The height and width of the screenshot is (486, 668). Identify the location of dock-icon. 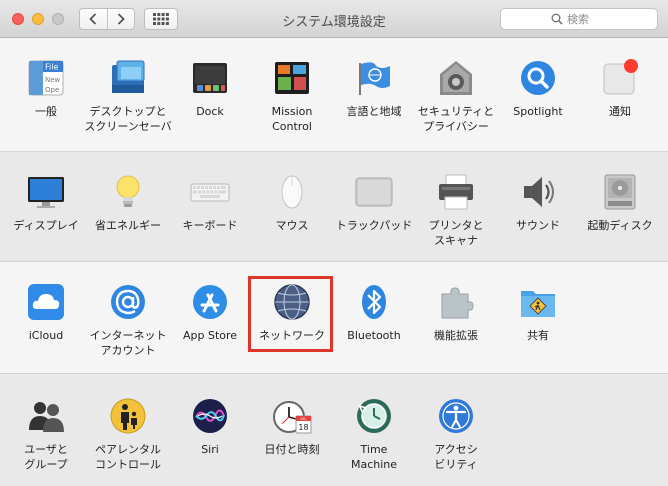
(210, 78).